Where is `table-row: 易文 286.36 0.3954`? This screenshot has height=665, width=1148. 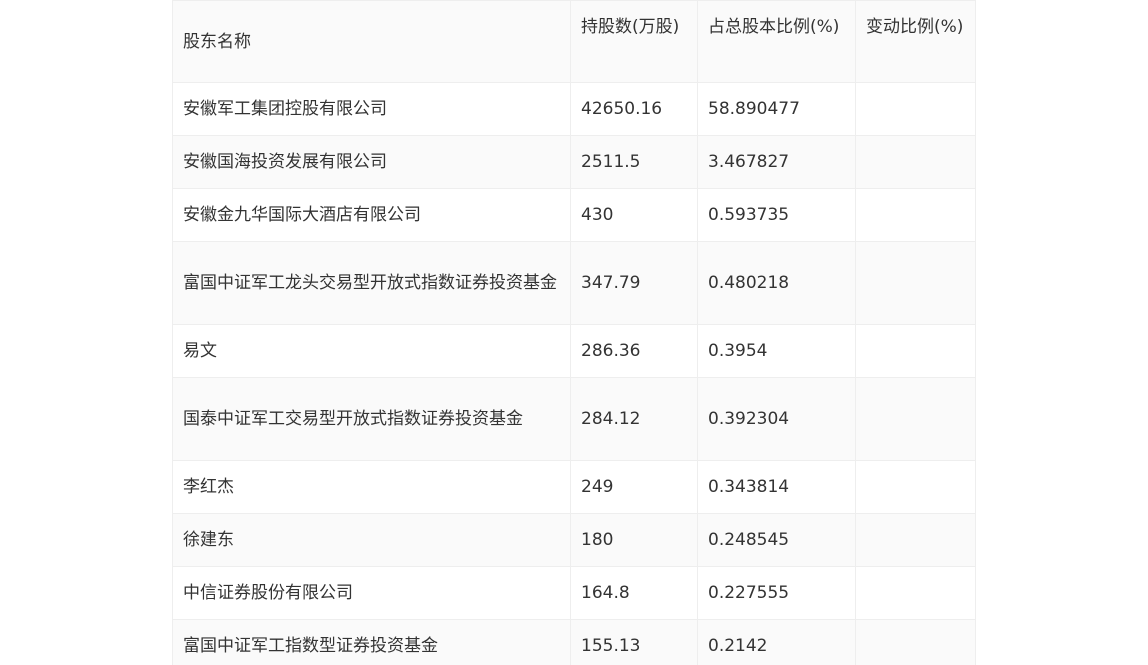
table-row: 易文 286.36 0.3954 is located at coordinates (574, 351).